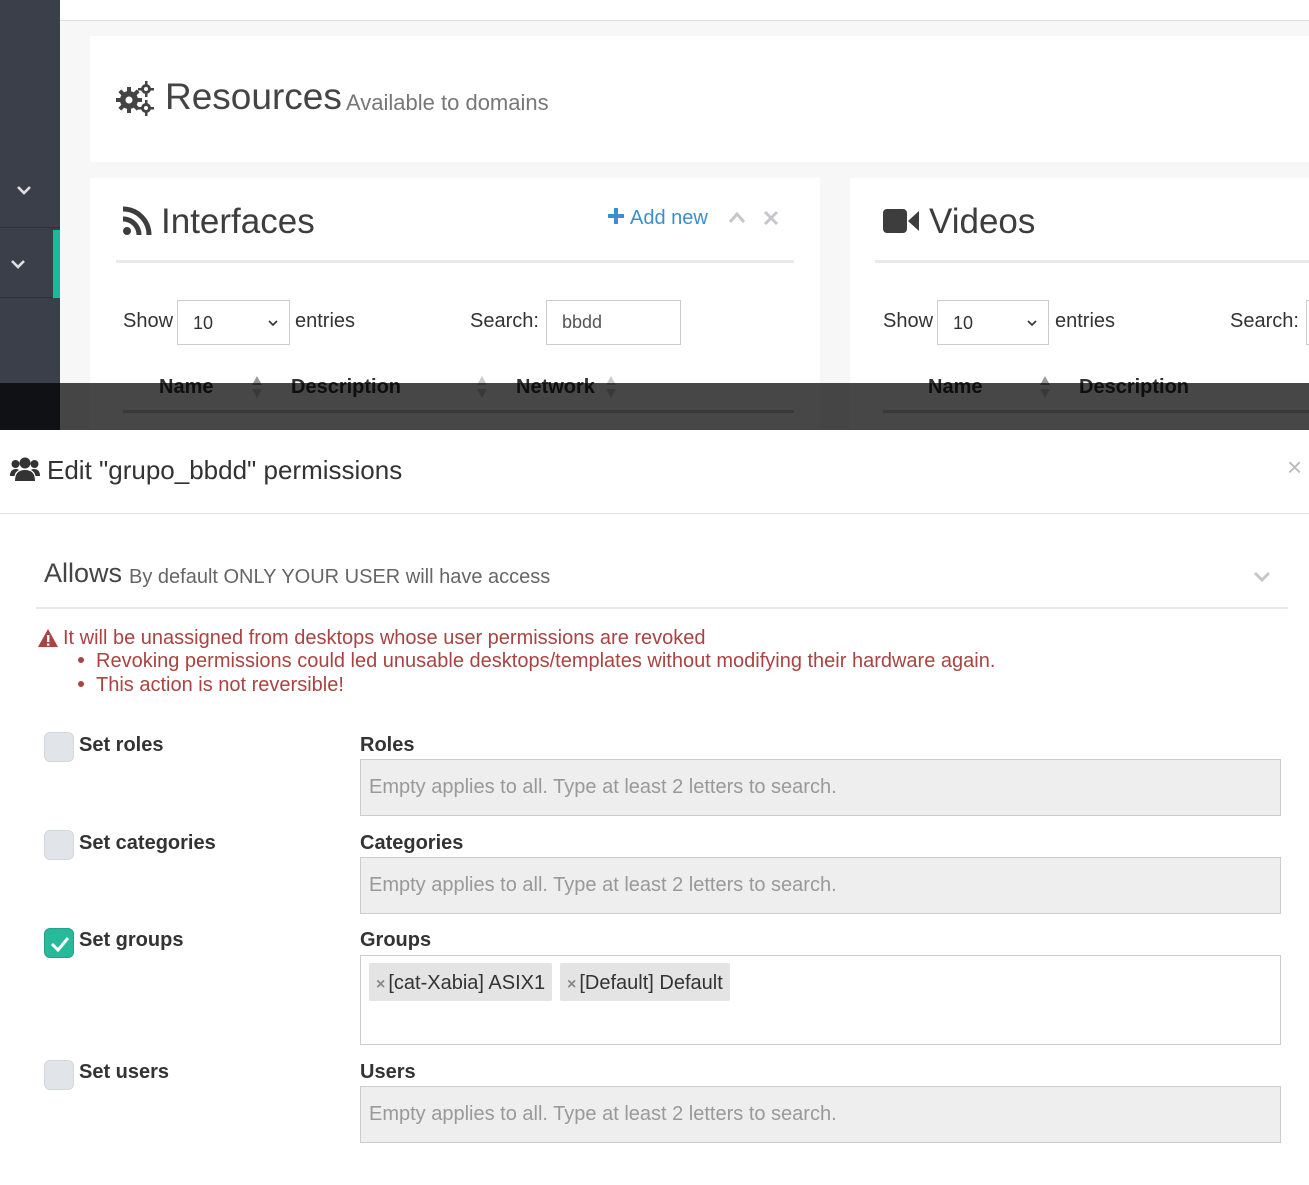 The width and height of the screenshot is (1309, 1185). Describe the element at coordinates (238, 221) in the screenshot. I see `panel-title: Interfaces` at that location.